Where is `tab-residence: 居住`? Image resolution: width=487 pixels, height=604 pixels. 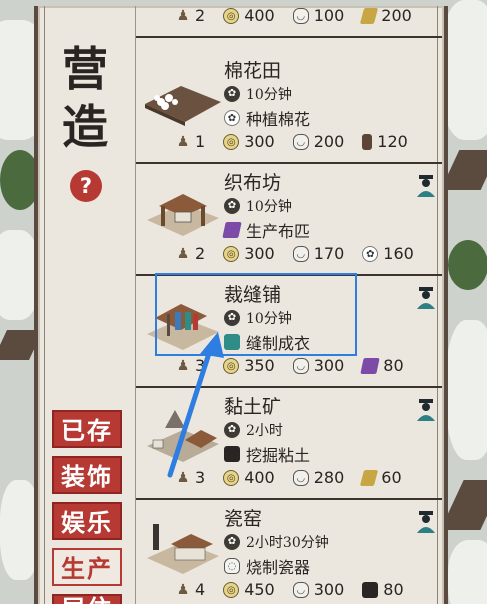 tab-residence: 居住 is located at coordinates (87, 599).